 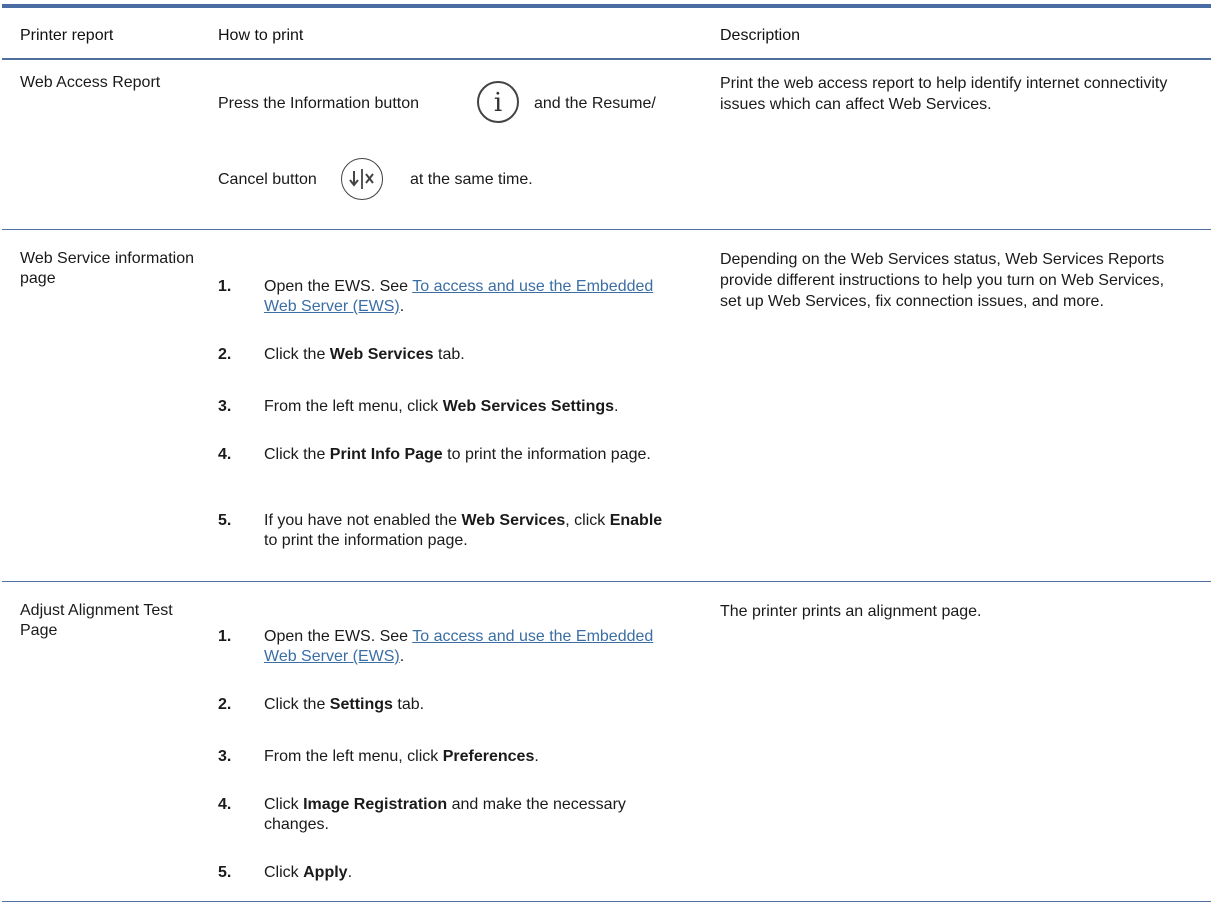 What do you see at coordinates (606, 901) in the screenshot?
I see `table-bottom-rule` at bounding box center [606, 901].